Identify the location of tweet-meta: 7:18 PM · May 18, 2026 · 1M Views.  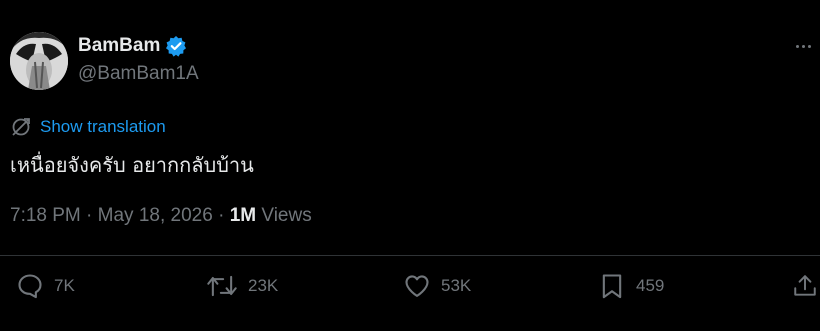
(161, 216).